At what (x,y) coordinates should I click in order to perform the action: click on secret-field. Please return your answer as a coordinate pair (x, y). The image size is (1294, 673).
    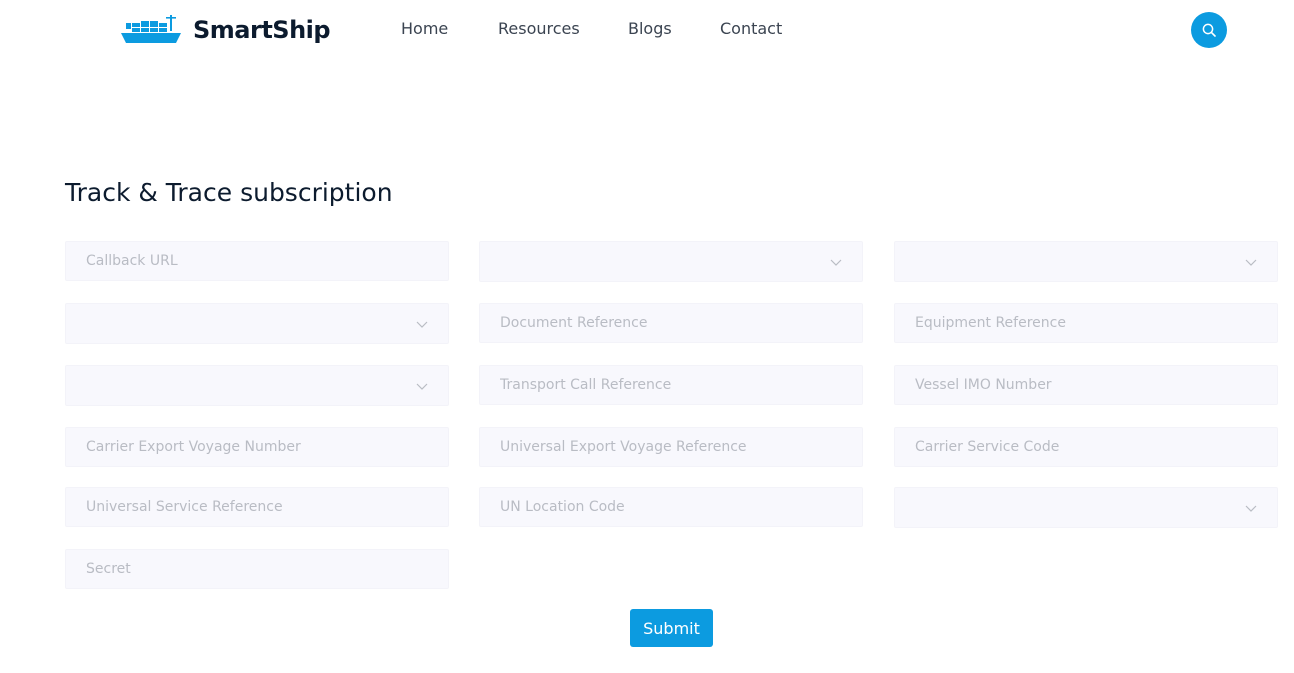
    Looking at the image, I should click on (257, 569).